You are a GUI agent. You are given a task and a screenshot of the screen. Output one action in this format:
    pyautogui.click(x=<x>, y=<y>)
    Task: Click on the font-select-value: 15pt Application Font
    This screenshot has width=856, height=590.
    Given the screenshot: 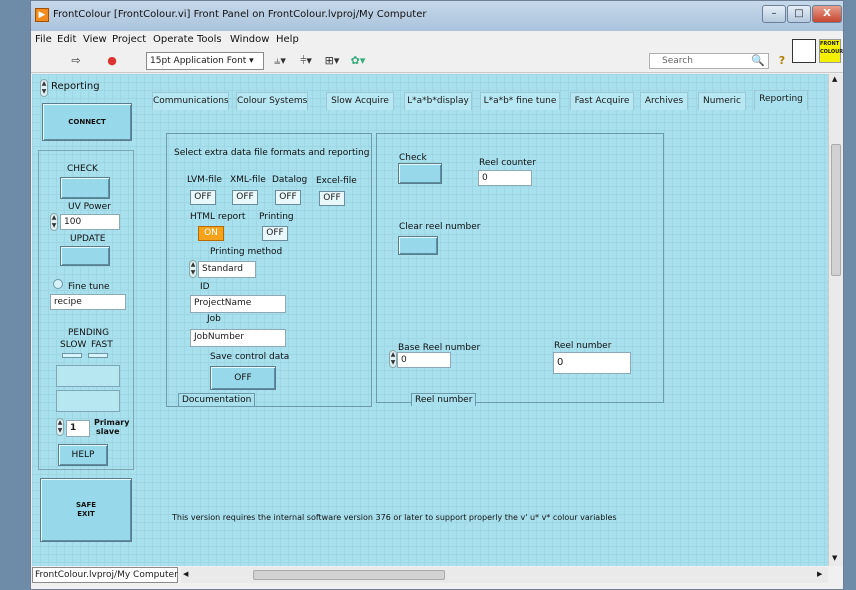 What is the action you would take?
    pyautogui.click(x=198, y=61)
    